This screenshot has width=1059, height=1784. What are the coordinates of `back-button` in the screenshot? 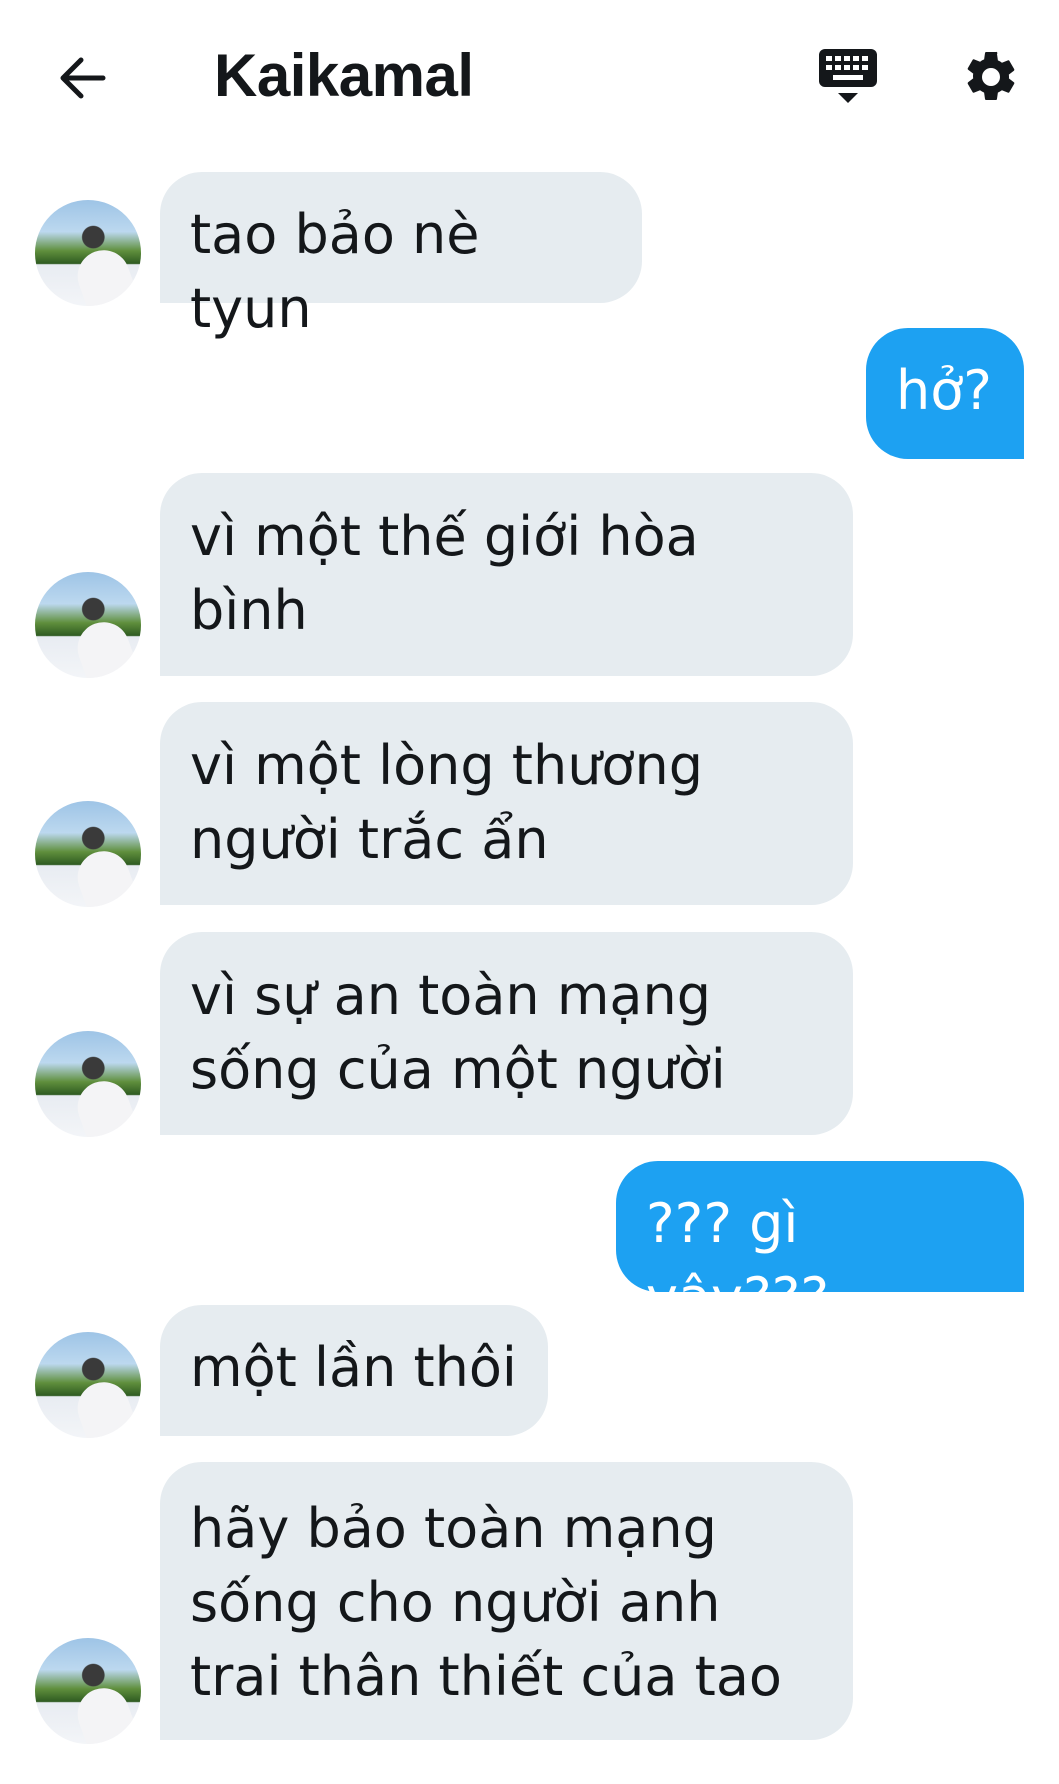 It's located at (82, 78).